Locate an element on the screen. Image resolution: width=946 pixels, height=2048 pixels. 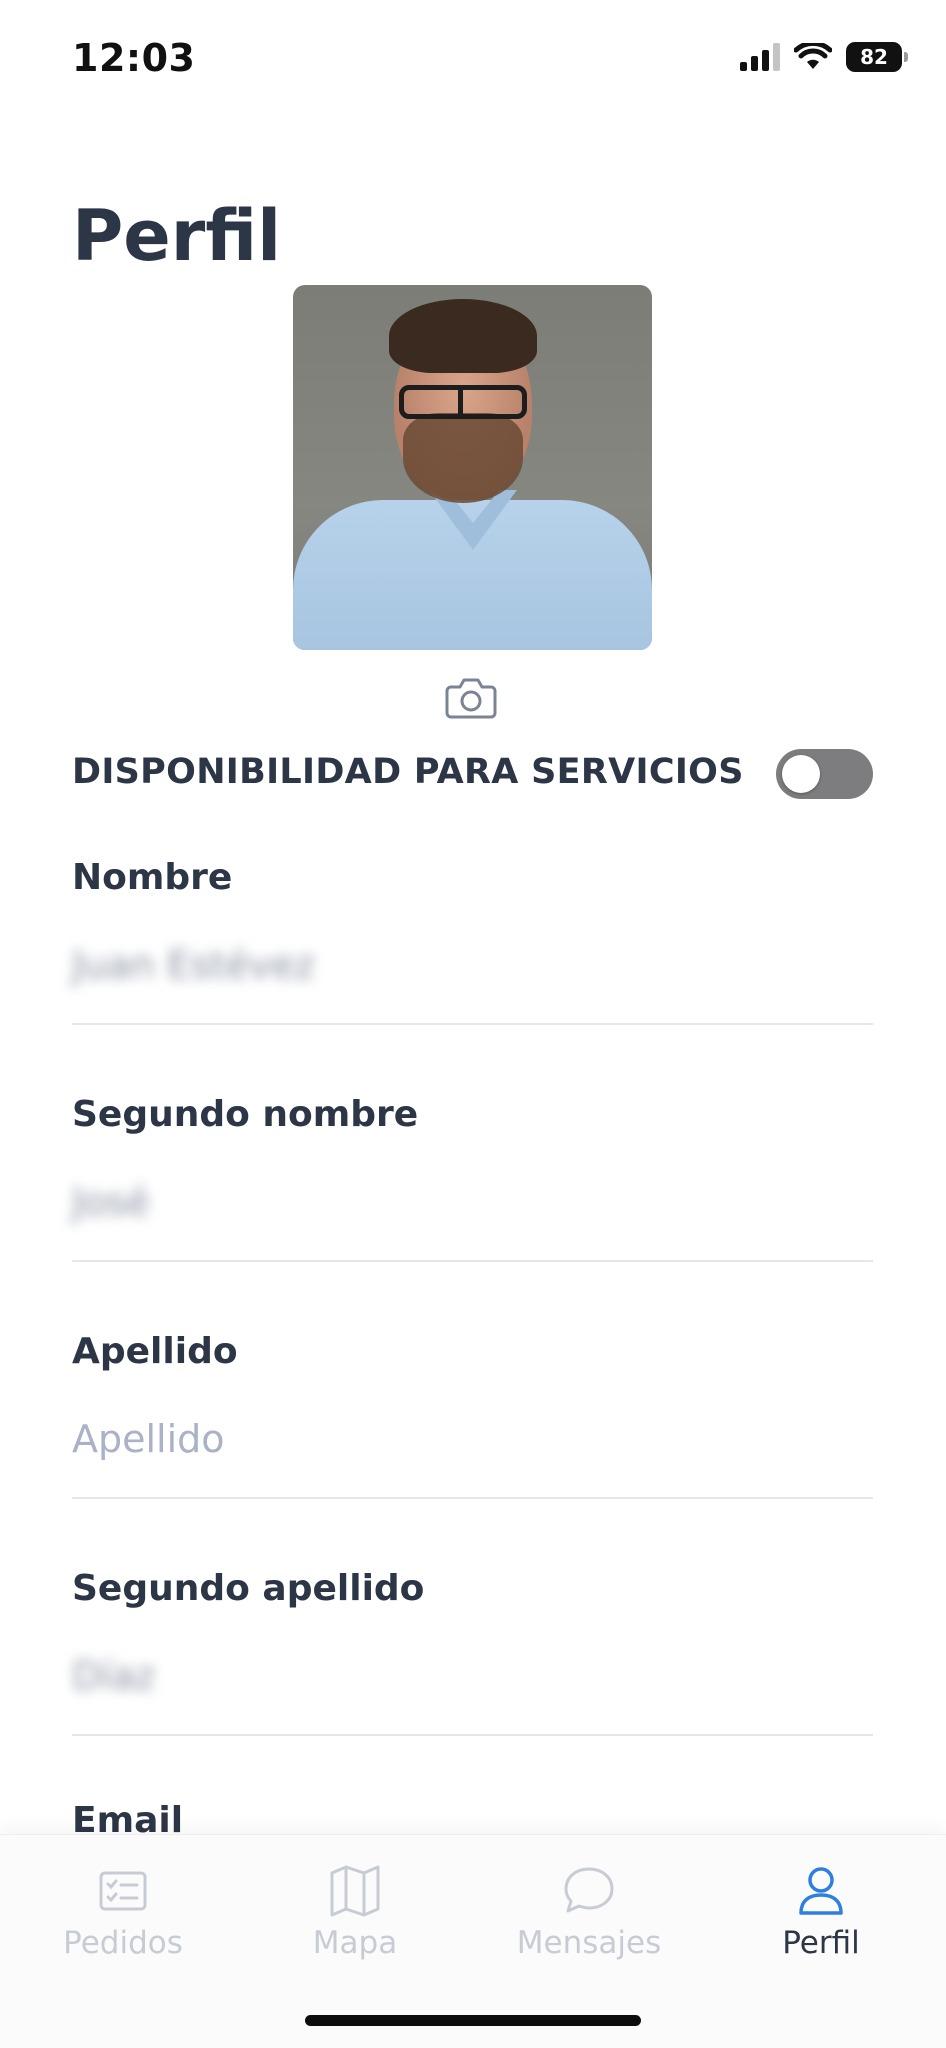
avatar-glasses is located at coordinates (463, 402).